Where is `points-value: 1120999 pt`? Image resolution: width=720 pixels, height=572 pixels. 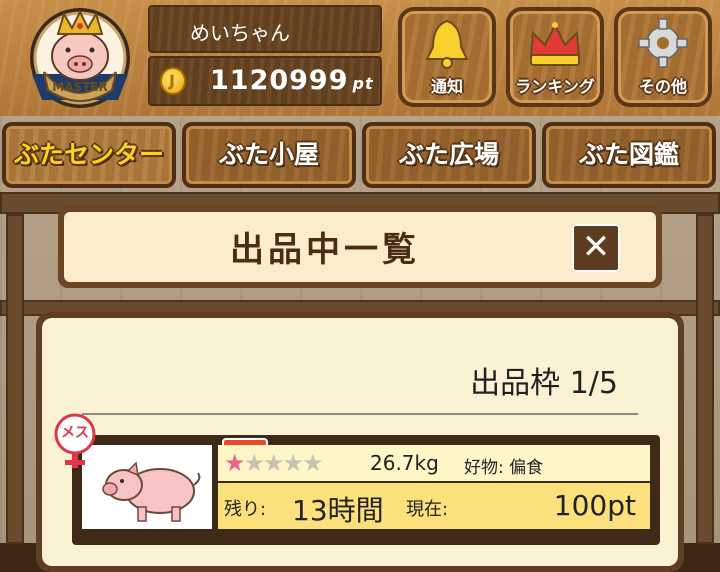
points-value: 1120999 pt is located at coordinates (292, 80).